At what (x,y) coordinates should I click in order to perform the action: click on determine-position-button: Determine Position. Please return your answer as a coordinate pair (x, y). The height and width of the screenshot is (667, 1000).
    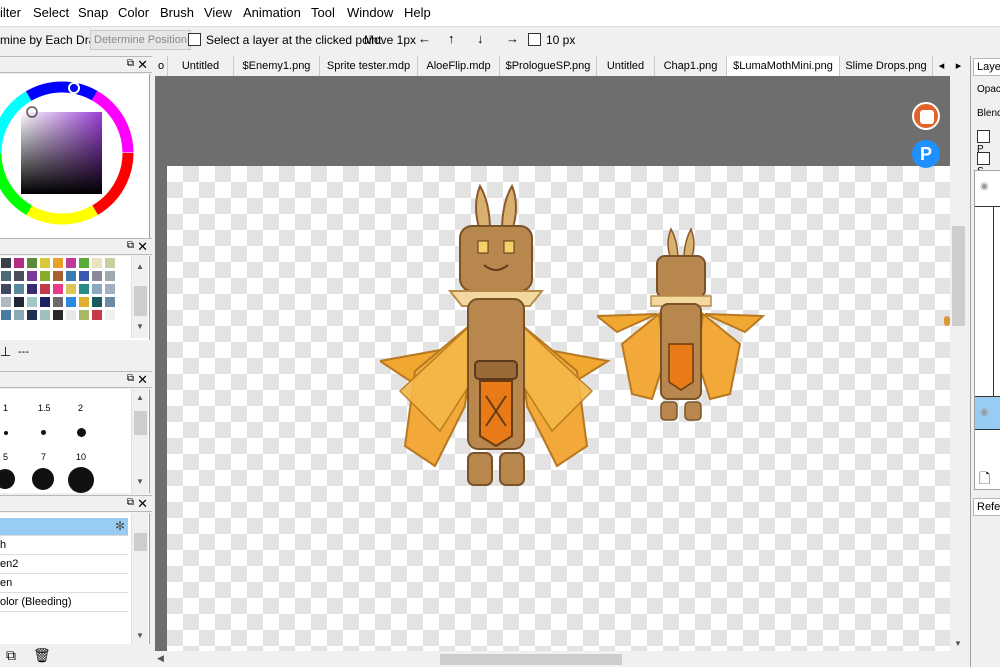
    Looking at the image, I should click on (140, 40).